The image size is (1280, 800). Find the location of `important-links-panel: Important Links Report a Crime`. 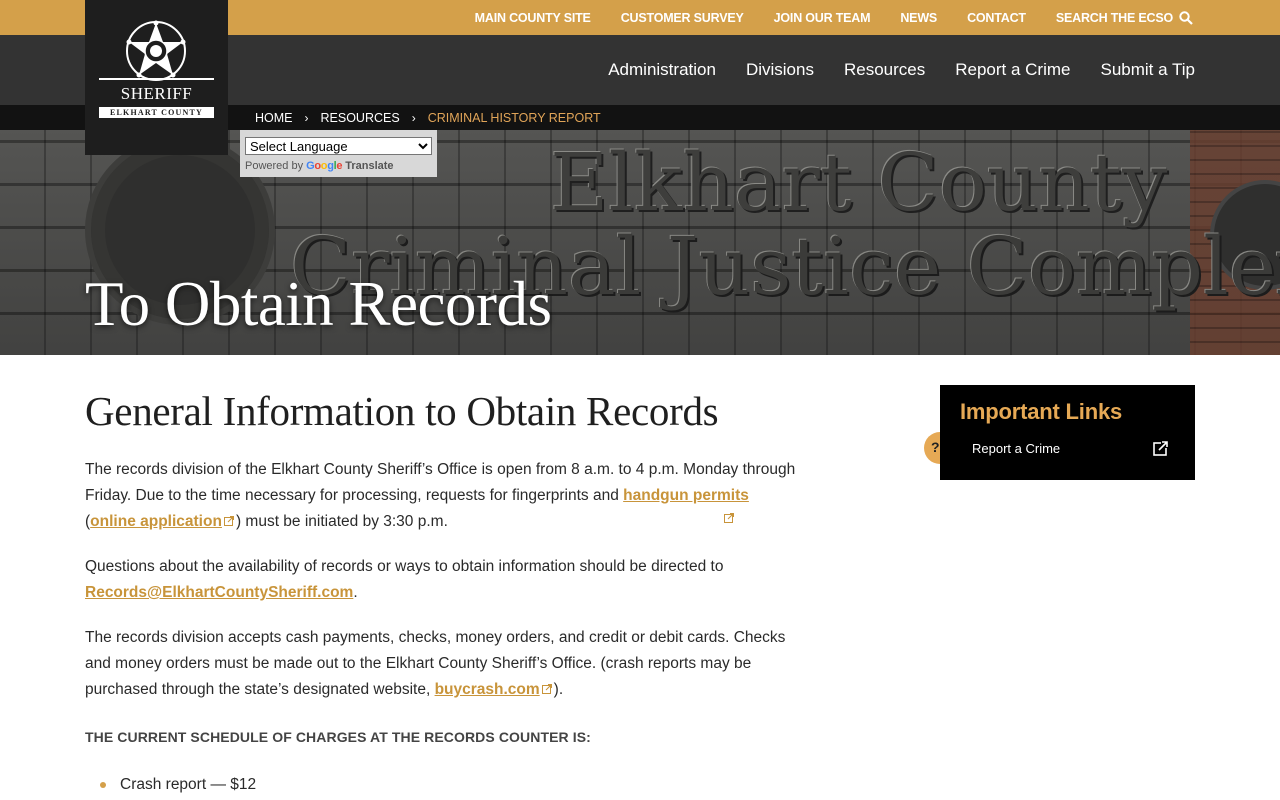

important-links-panel: Important Links Report a Crime is located at coordinates (1067, 432).